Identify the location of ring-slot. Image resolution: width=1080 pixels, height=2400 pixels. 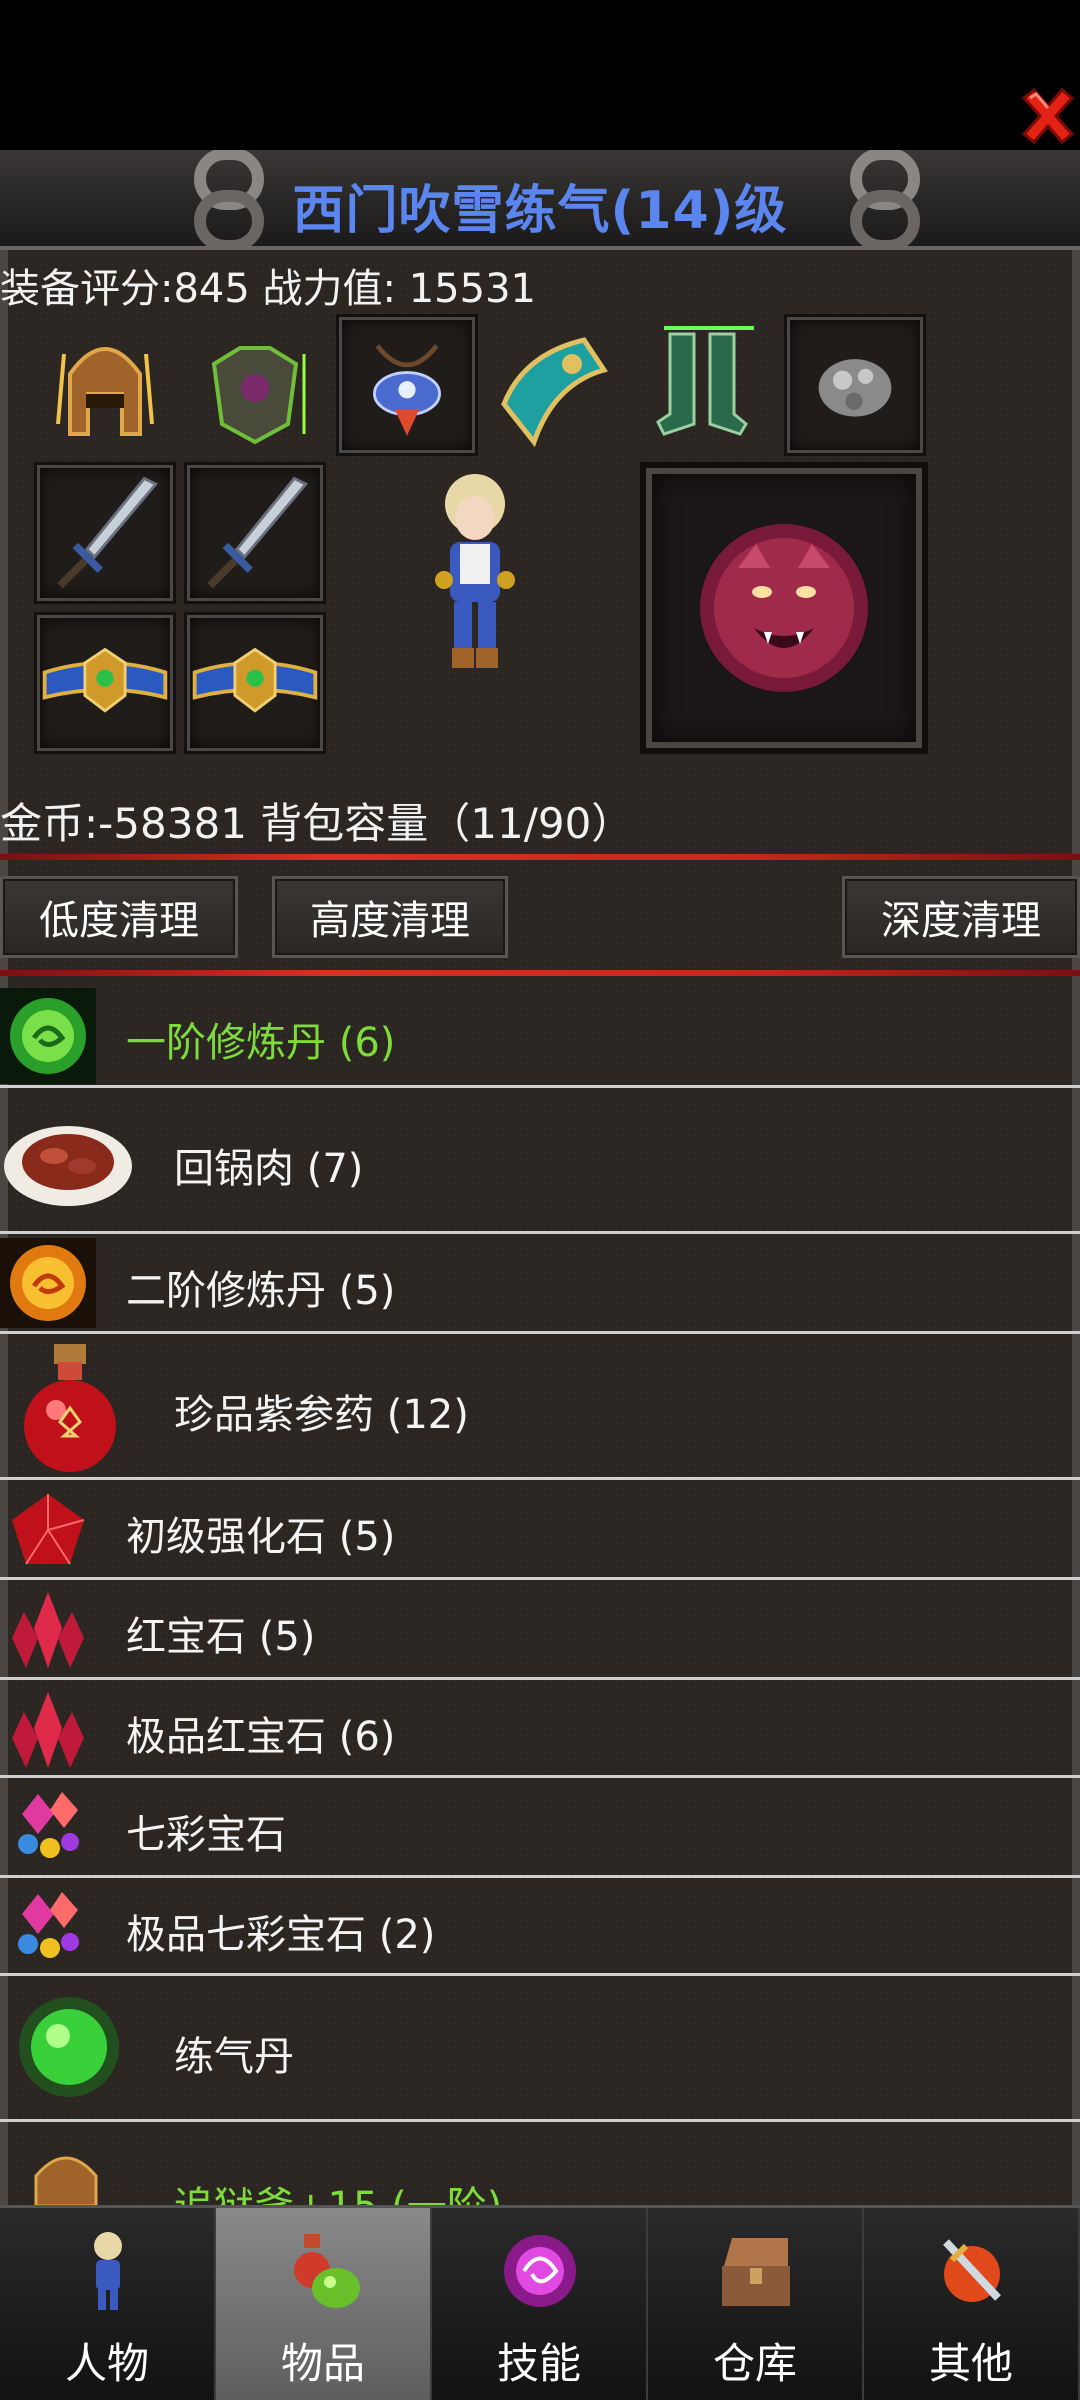
(855, 385).